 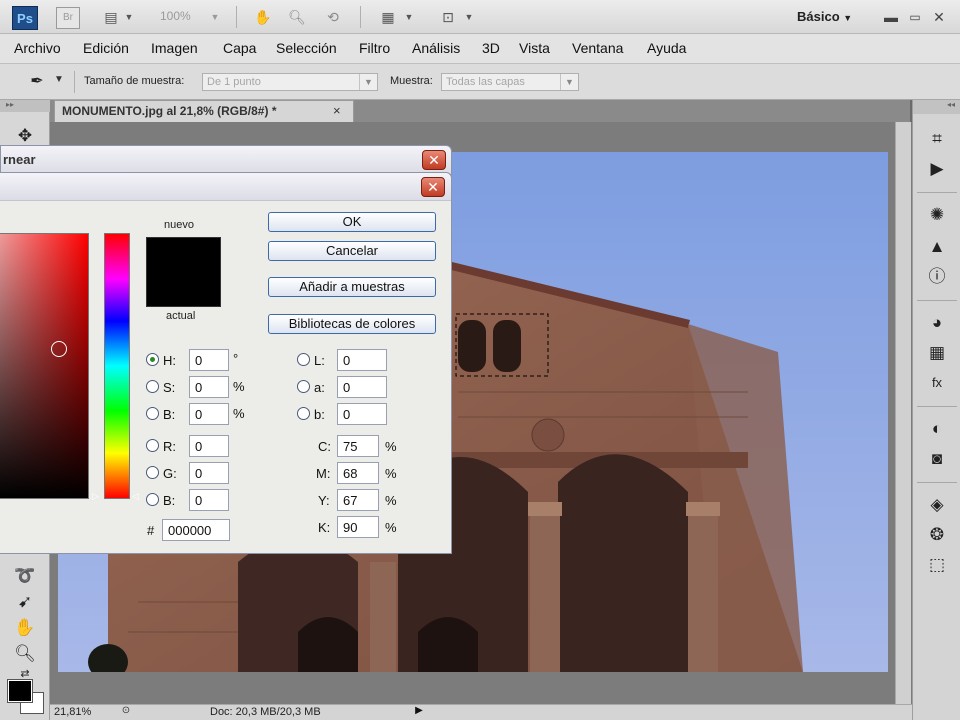 I want to click on add-to-swatches-button: Añadir a muestras, so click(x=352, y=287).